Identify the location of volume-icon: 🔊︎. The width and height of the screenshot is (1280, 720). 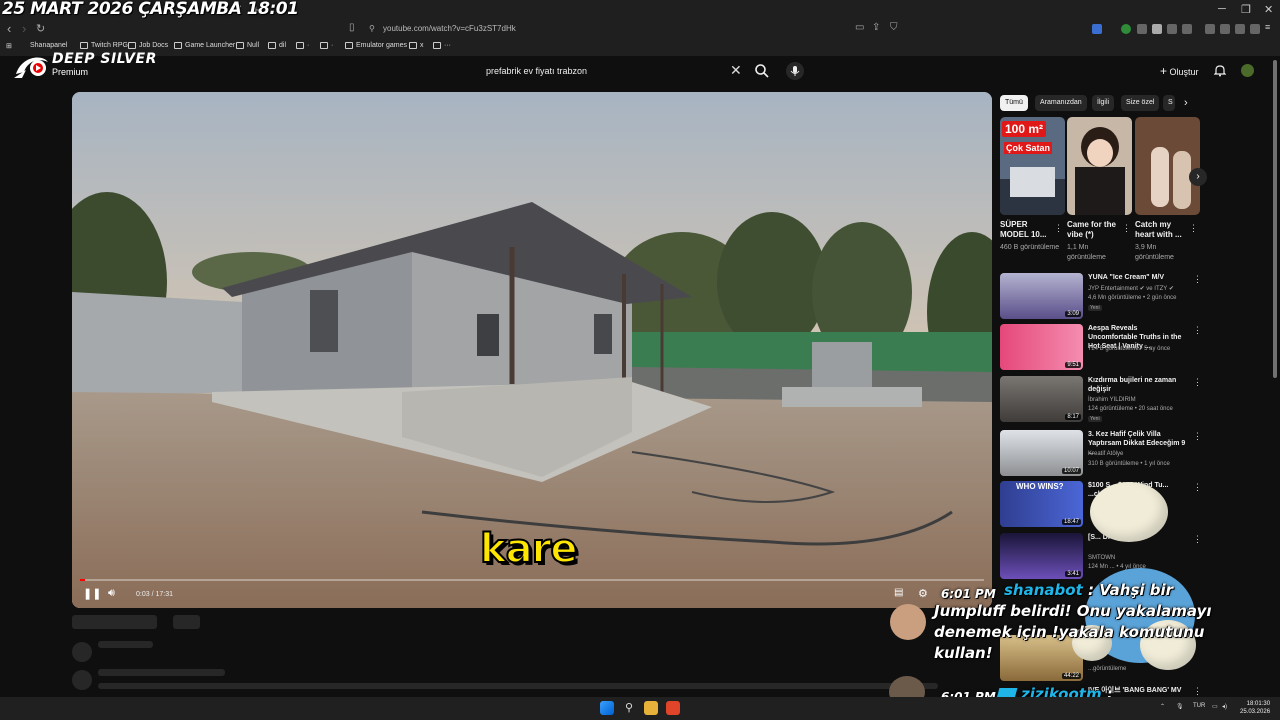
(111, 593).